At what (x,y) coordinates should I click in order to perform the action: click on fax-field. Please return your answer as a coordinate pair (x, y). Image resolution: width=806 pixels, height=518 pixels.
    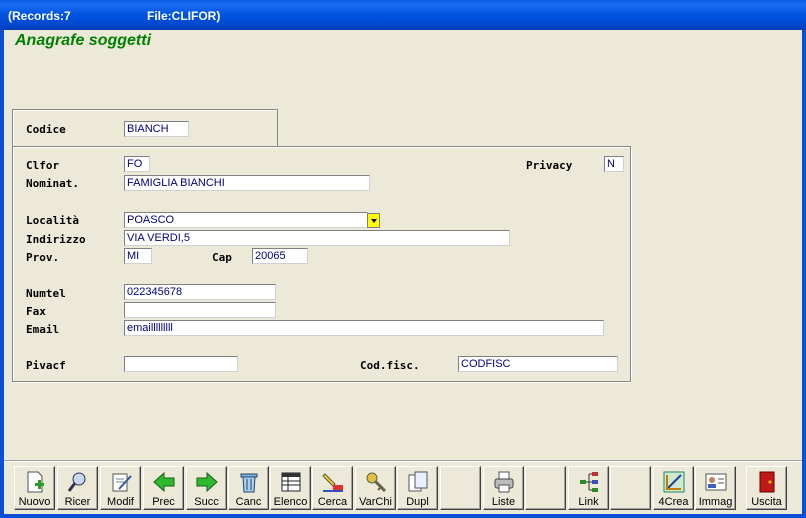
    Looking at the image, I should click on (200, 310).